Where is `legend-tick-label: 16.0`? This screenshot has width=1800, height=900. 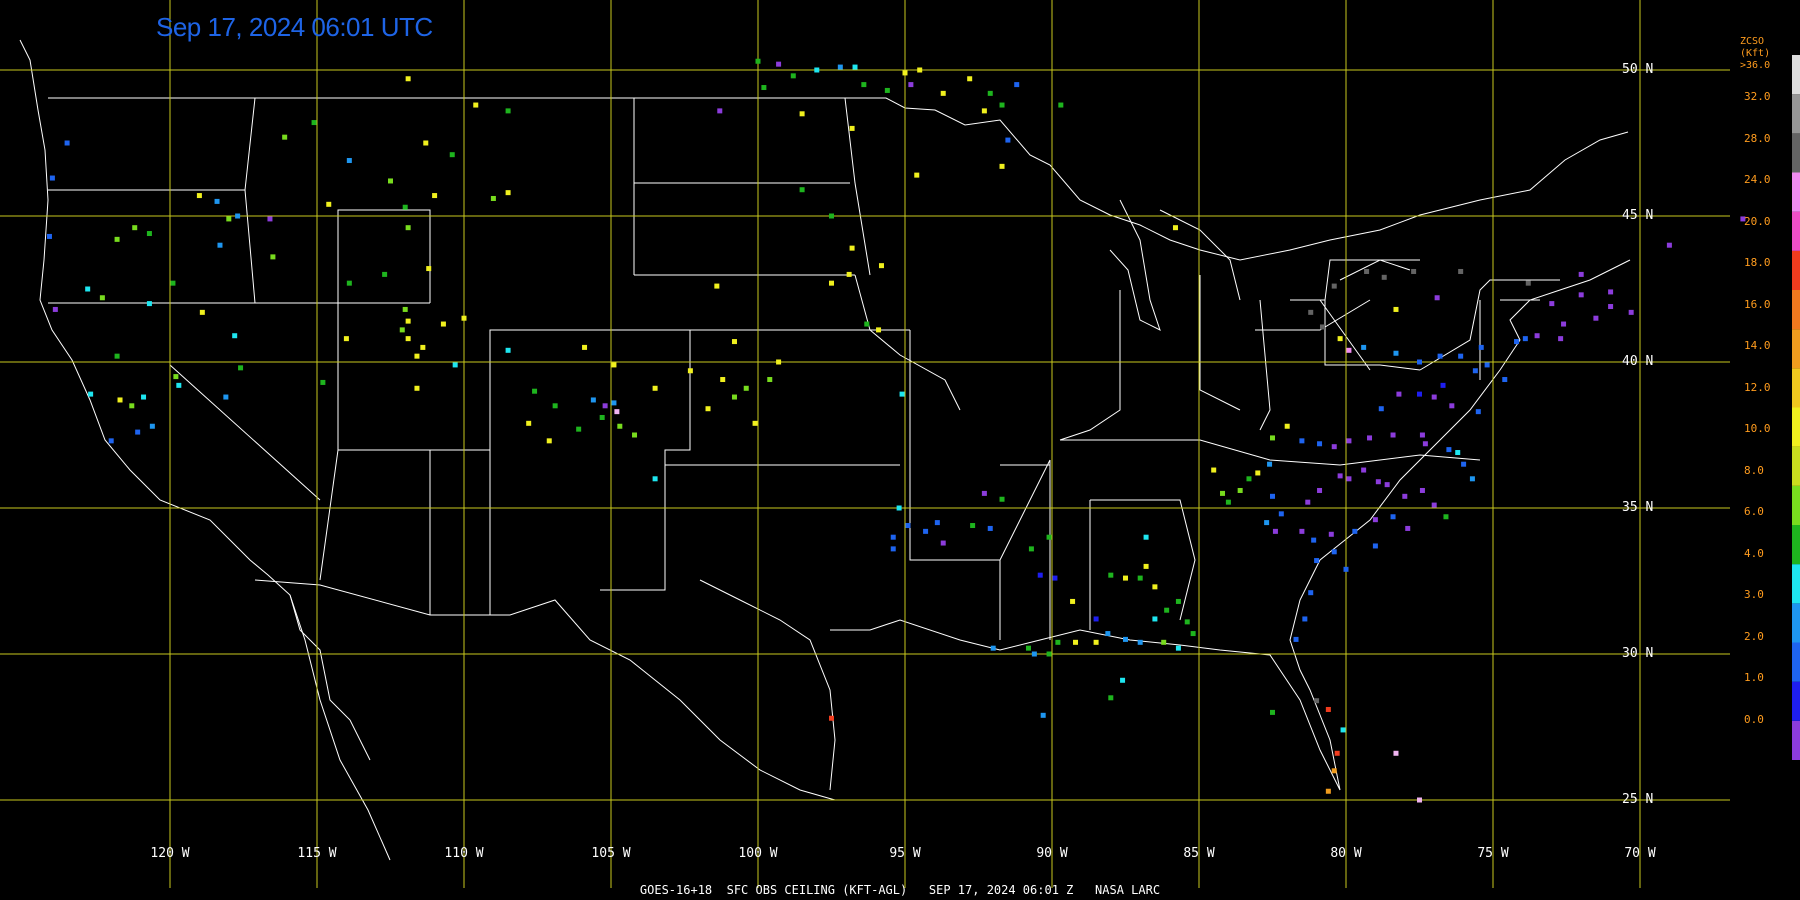 legend-tick-label: 16.0 is located at coordinates (1757, 304).